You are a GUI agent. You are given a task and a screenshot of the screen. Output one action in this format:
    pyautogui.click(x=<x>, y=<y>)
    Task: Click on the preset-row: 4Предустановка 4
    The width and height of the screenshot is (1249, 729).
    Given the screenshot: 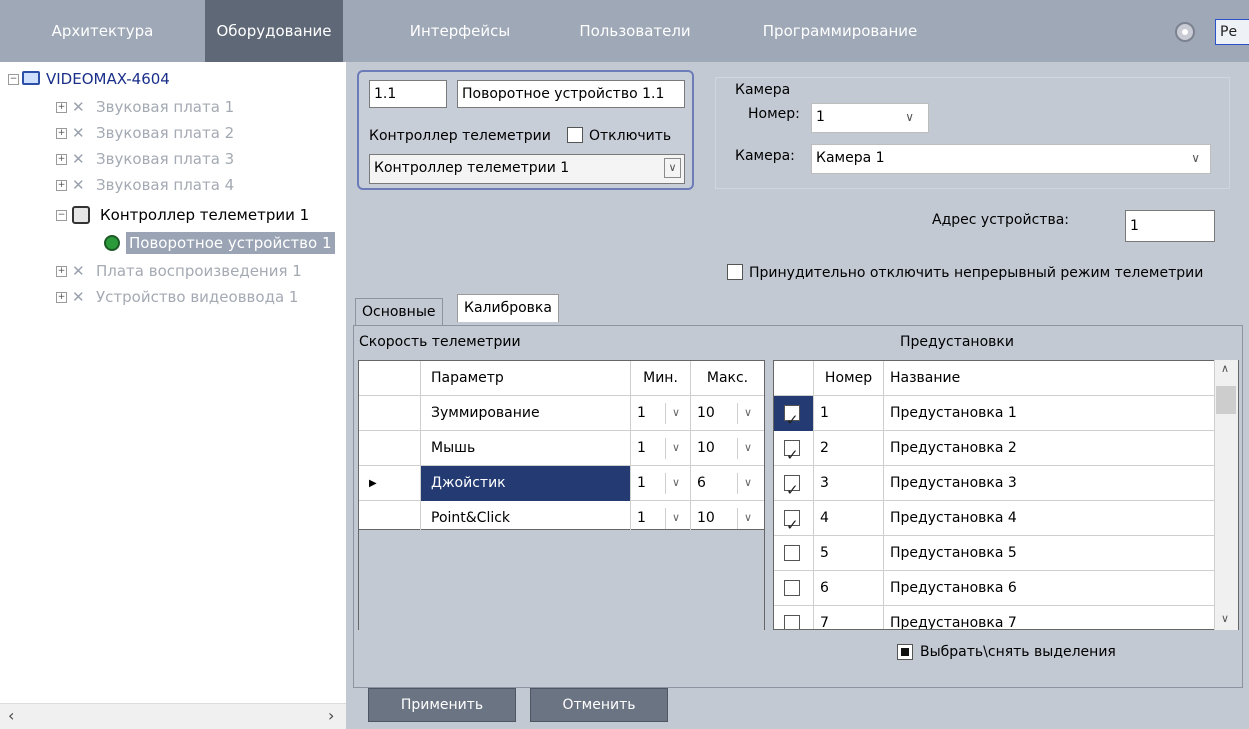 What is the action you would take?
    pyautogui.click(x=994, y=518)
    